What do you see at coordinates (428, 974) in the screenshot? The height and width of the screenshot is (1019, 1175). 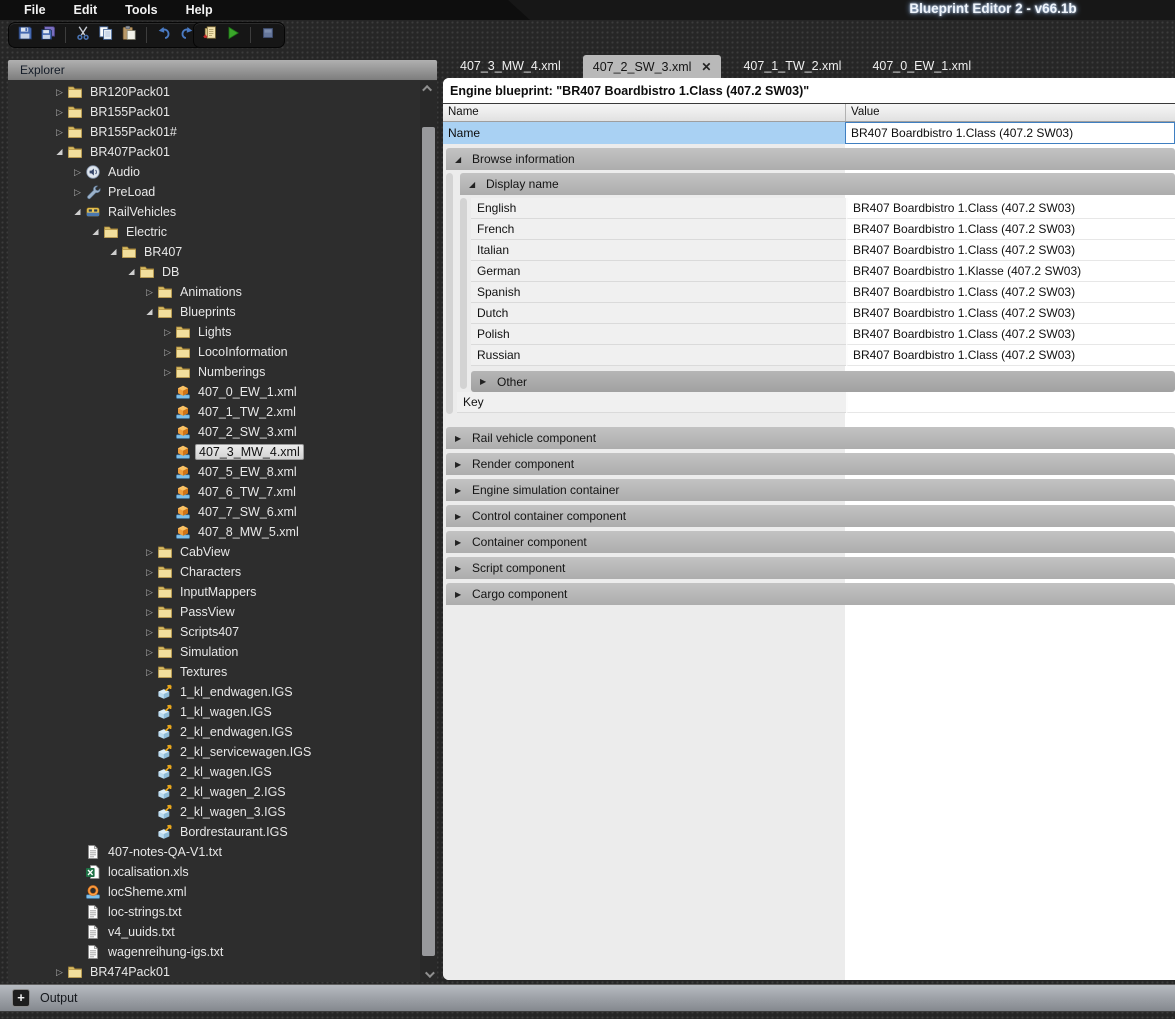 I see `scroll-down-button` at bounding box center [428, 974].